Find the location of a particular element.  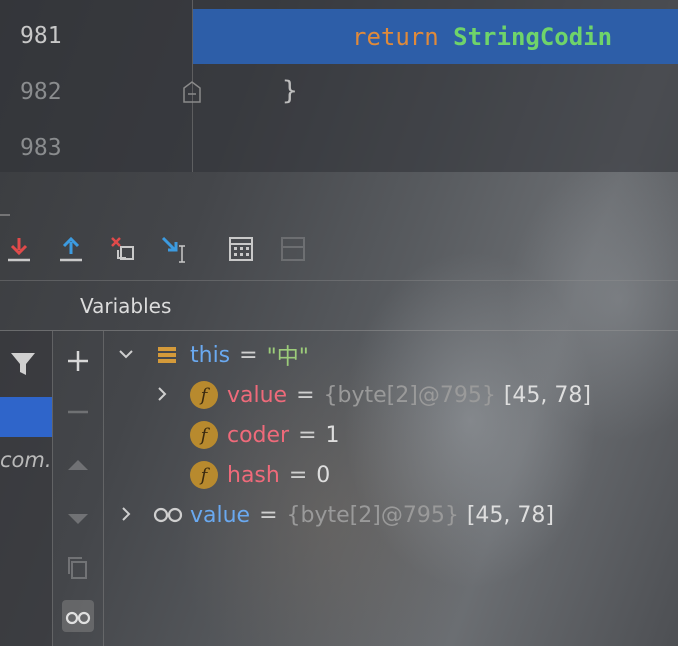

move-down-button is located at coordinates (78, 518).